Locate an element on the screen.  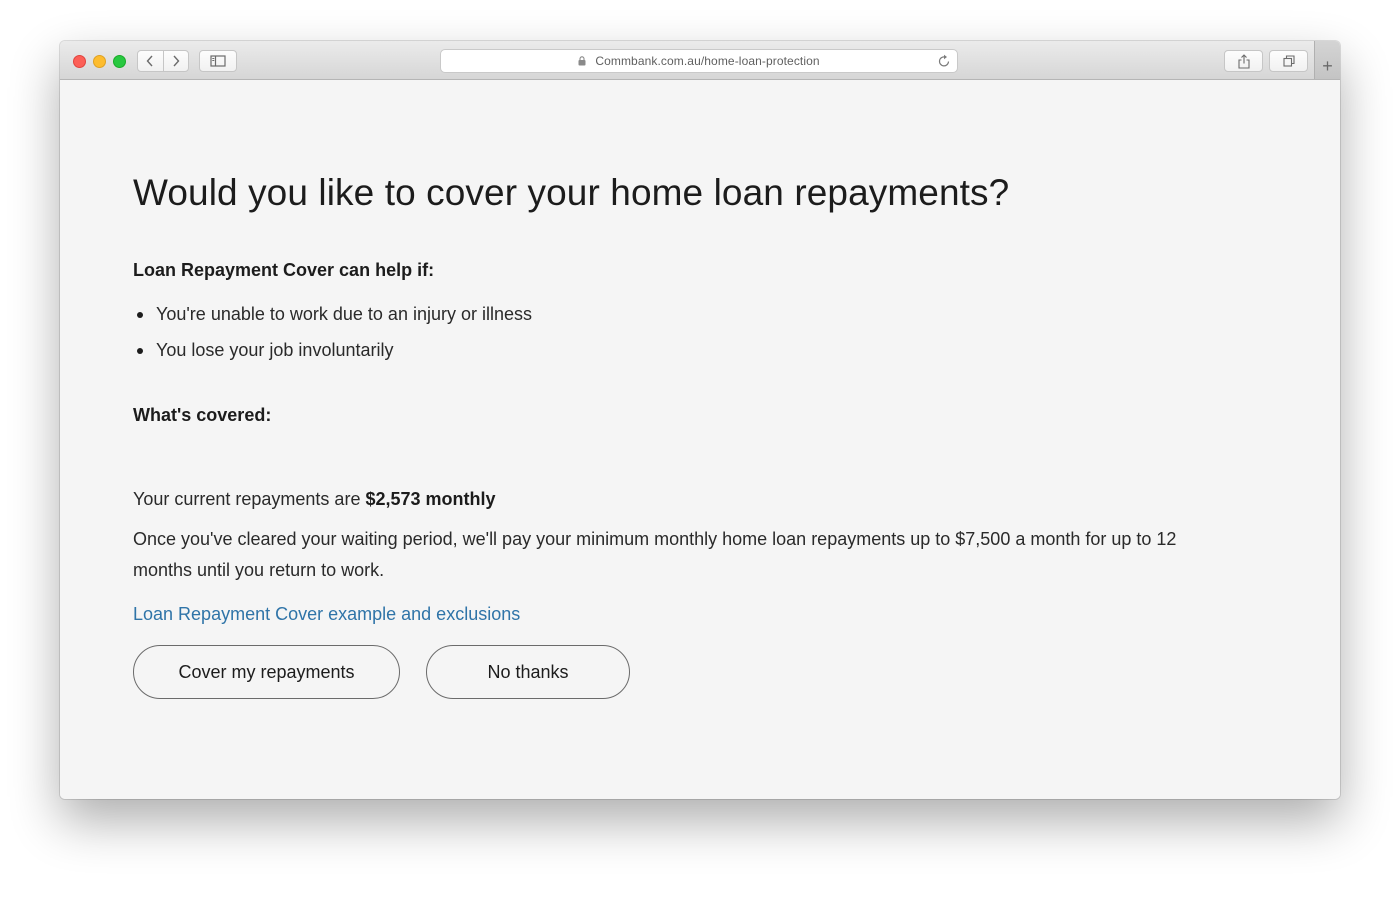
url-text: Commbank.com.au/home-loan-protection is located at coordinates (707, 61).